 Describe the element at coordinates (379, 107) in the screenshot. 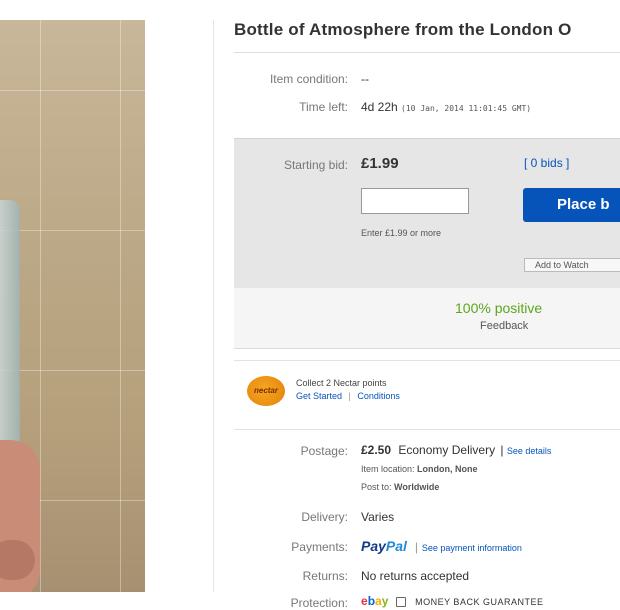

I see `time-left-duration: 4d 22h` at that location.